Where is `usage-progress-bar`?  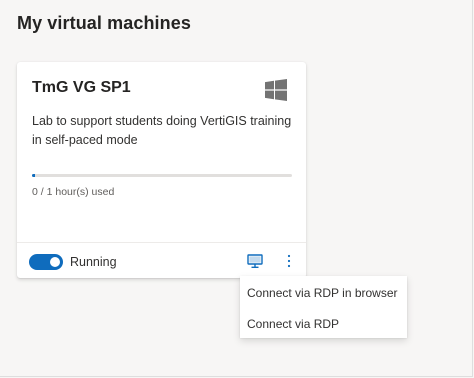
usage-progress-bar is located at coordinates (162, 175).